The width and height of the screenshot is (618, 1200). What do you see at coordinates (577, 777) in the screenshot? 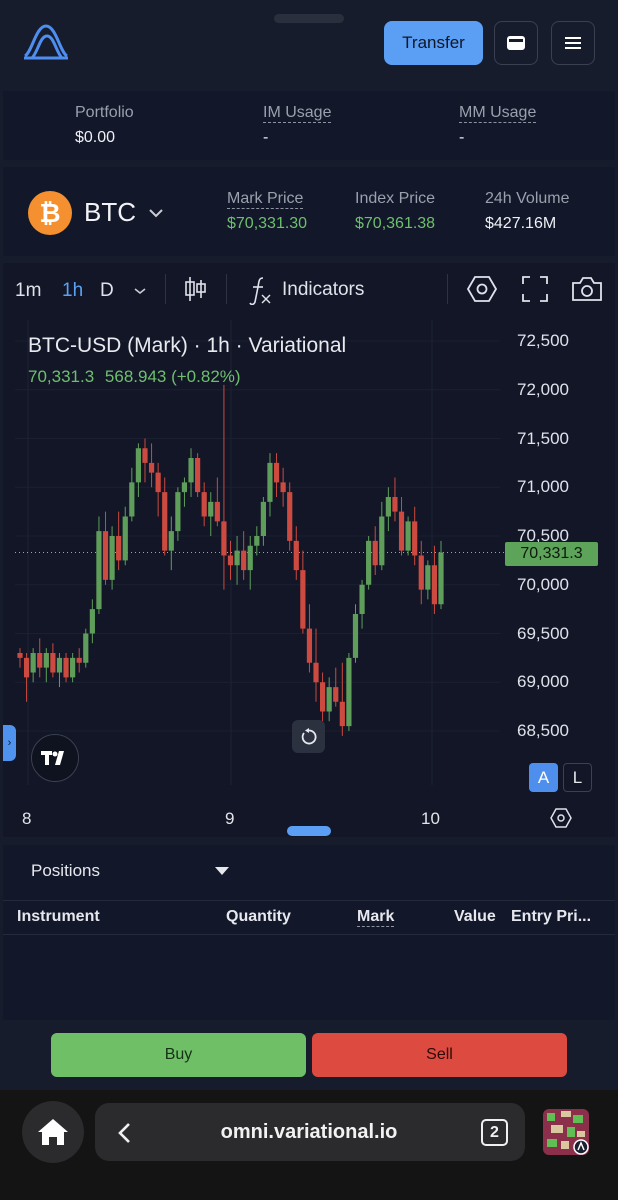
I see `log-scale-button: L` at bounding box center [577, 777].